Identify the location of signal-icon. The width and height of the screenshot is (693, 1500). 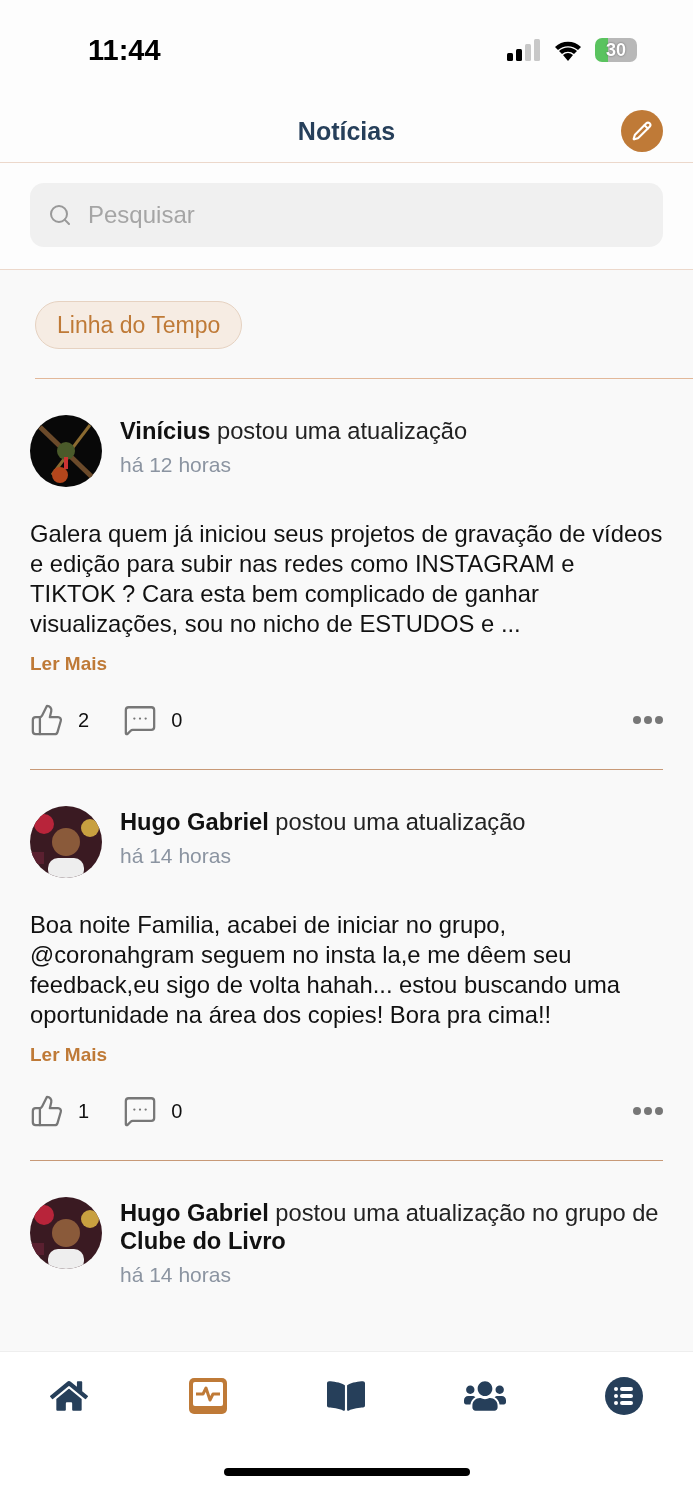
(524, 50).